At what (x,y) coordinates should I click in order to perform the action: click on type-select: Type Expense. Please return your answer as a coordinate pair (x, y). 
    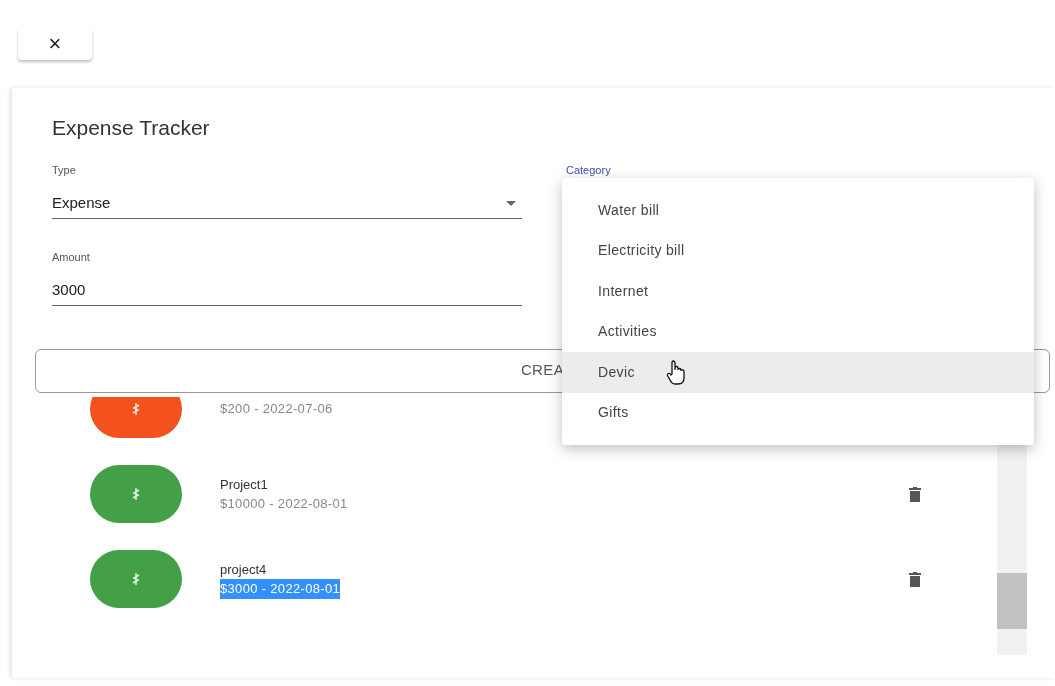
    Looking at the image, I should click on (287, 190).